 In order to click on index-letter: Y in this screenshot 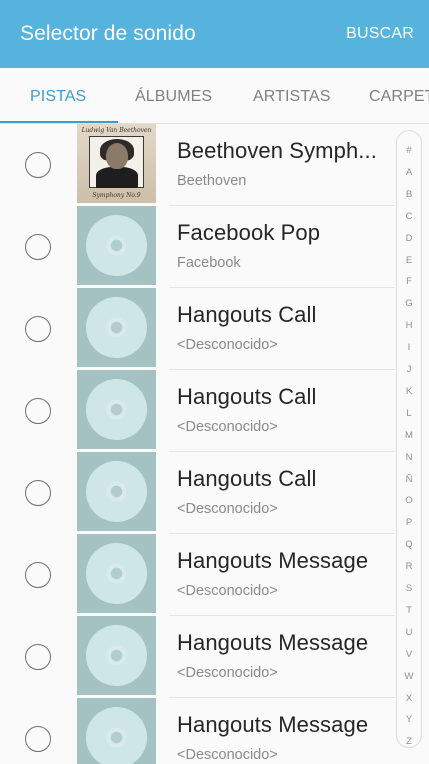, I will do `click(409, 719)`.